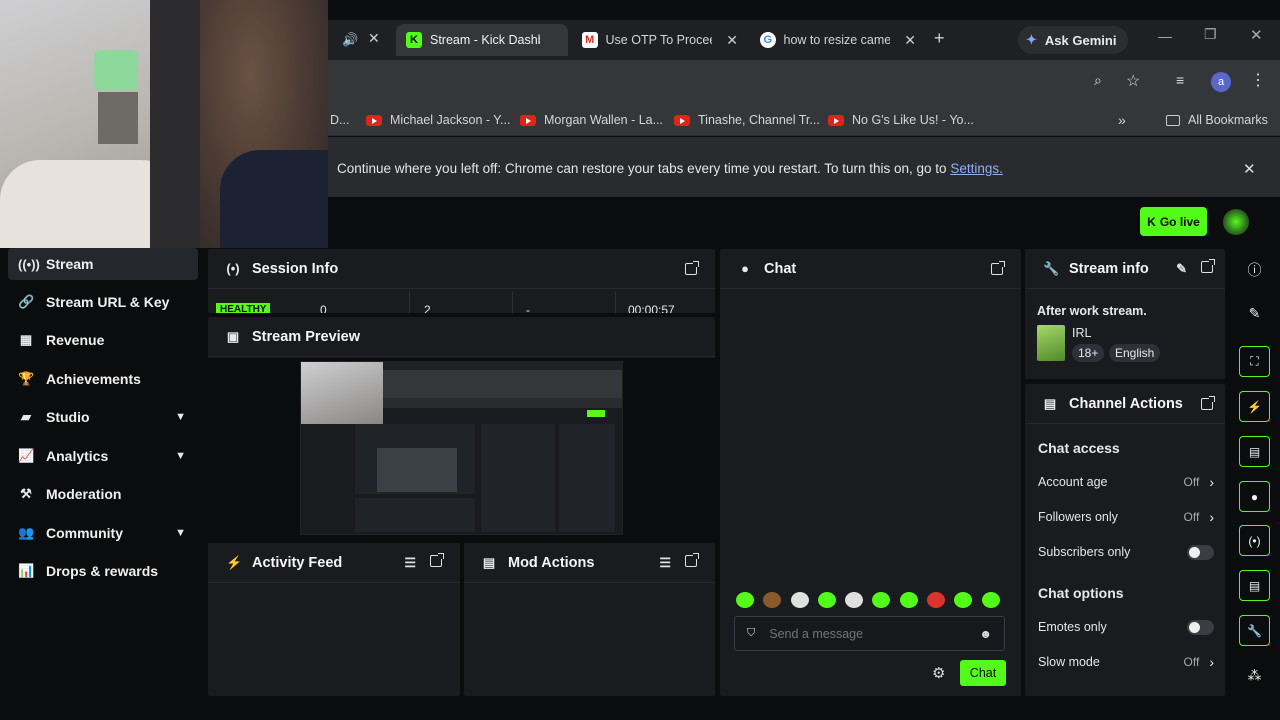 The image size is (1280, 720). I want to click on close-icon: ✕, so click(374, 38).